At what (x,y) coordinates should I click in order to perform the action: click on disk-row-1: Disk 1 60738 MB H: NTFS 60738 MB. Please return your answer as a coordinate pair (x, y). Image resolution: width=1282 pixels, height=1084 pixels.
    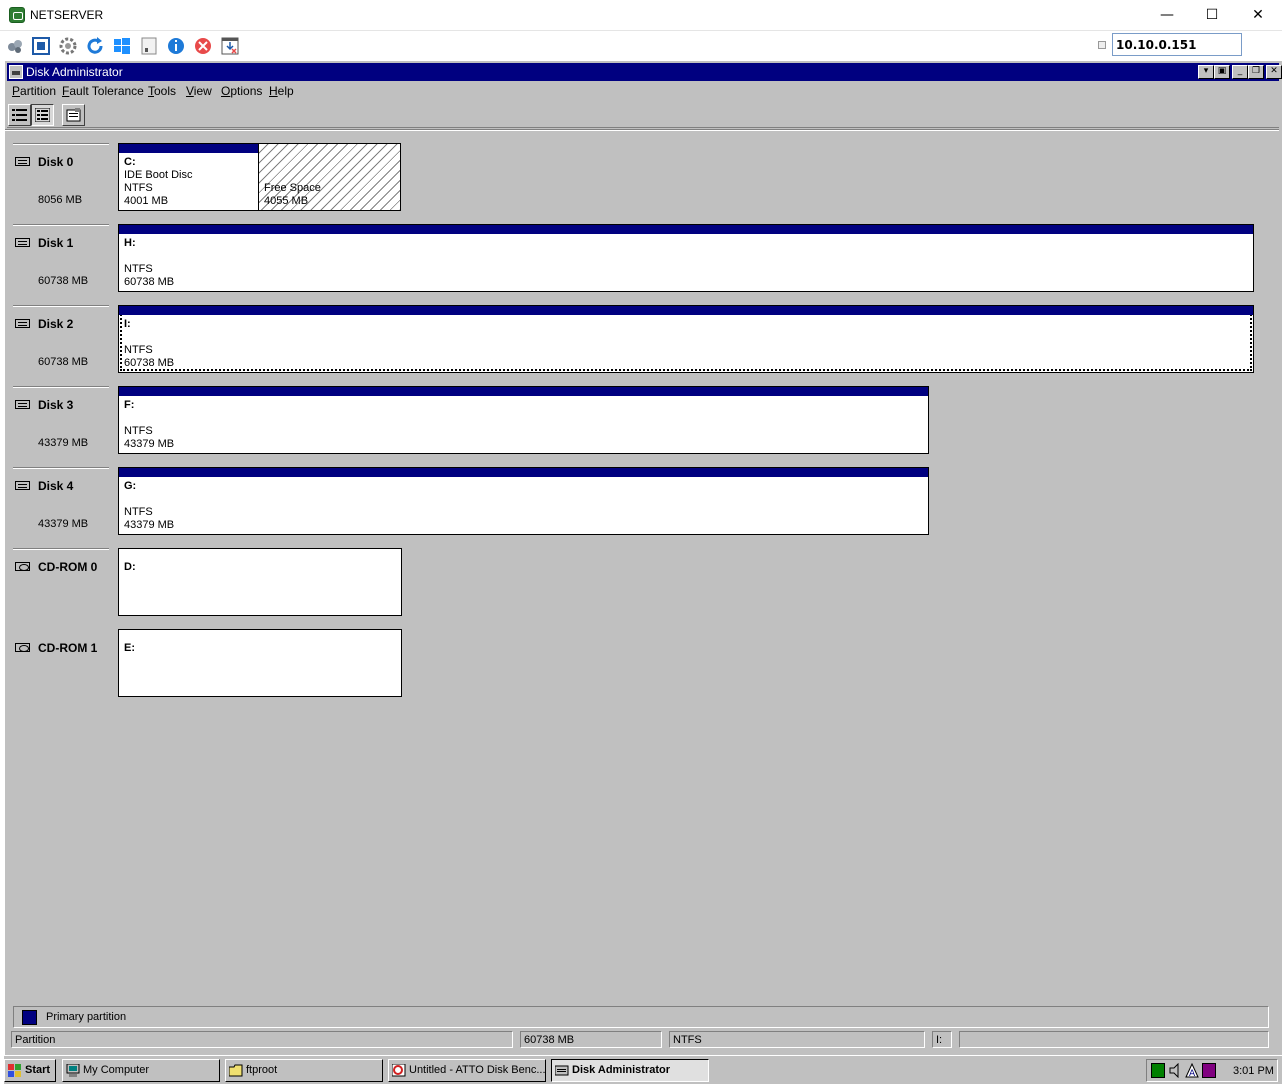
    Looking at the image, I should click on (646, 259).